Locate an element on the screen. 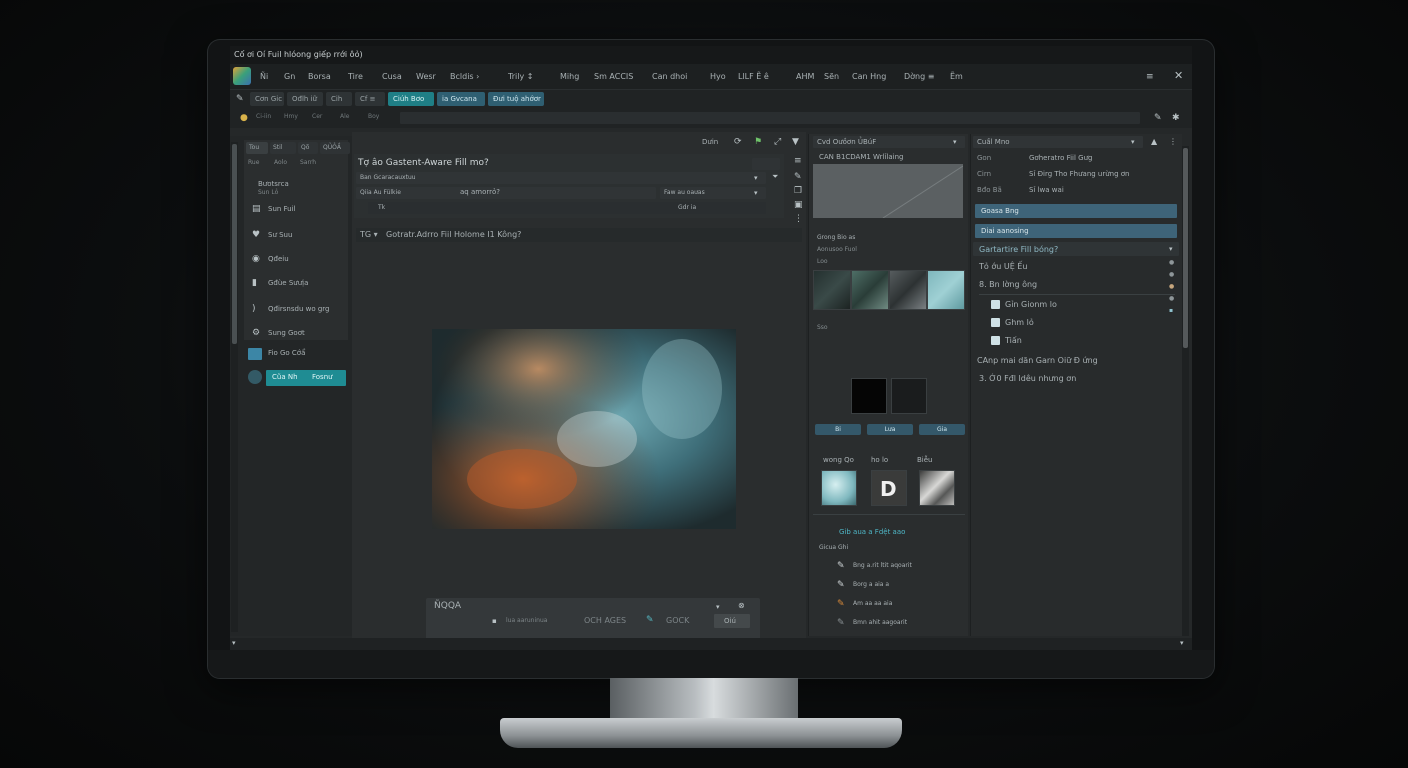 Image resolution: width=1408 pixels, height=768 pixels. option-item: Boy is located at coordinates (373, 116).